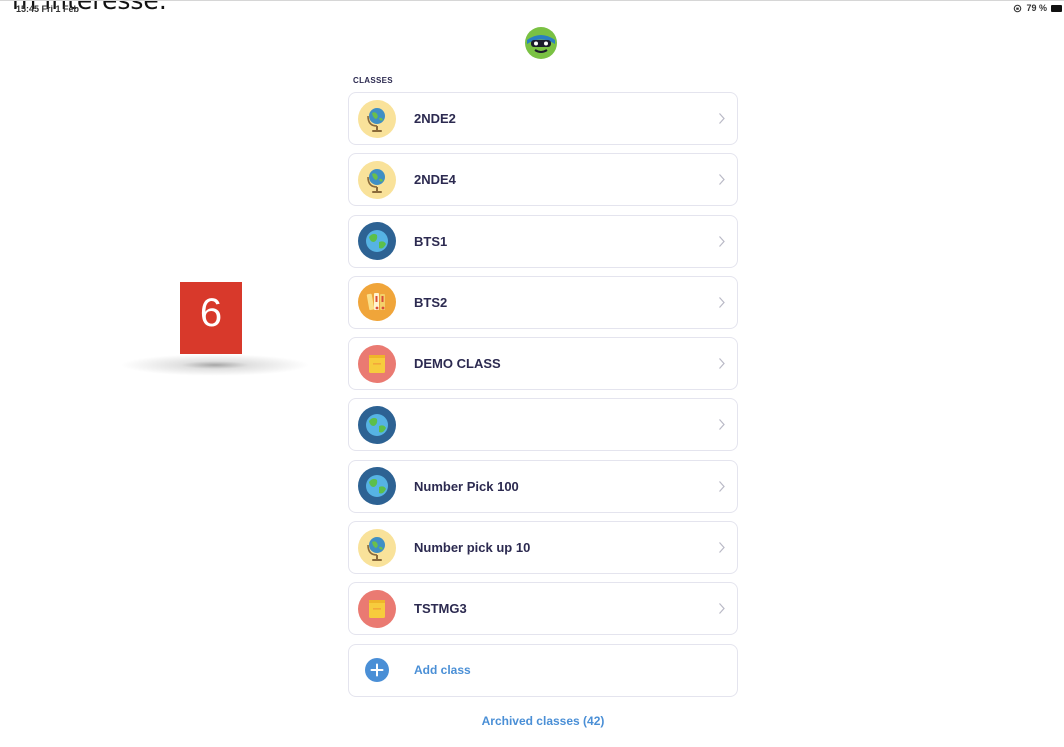 The image size is (1064, 747). I want to click on archived-classes-link: Archived classes (42), so click(543, 721).